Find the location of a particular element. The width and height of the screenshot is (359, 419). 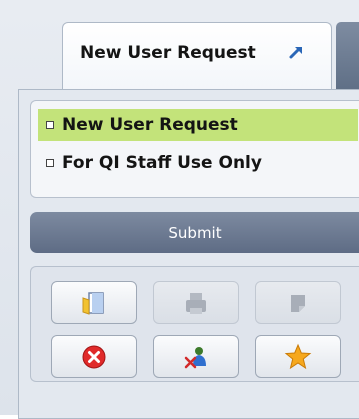

tab-new-user-request: New User Request is located at coordinates (197, 56).